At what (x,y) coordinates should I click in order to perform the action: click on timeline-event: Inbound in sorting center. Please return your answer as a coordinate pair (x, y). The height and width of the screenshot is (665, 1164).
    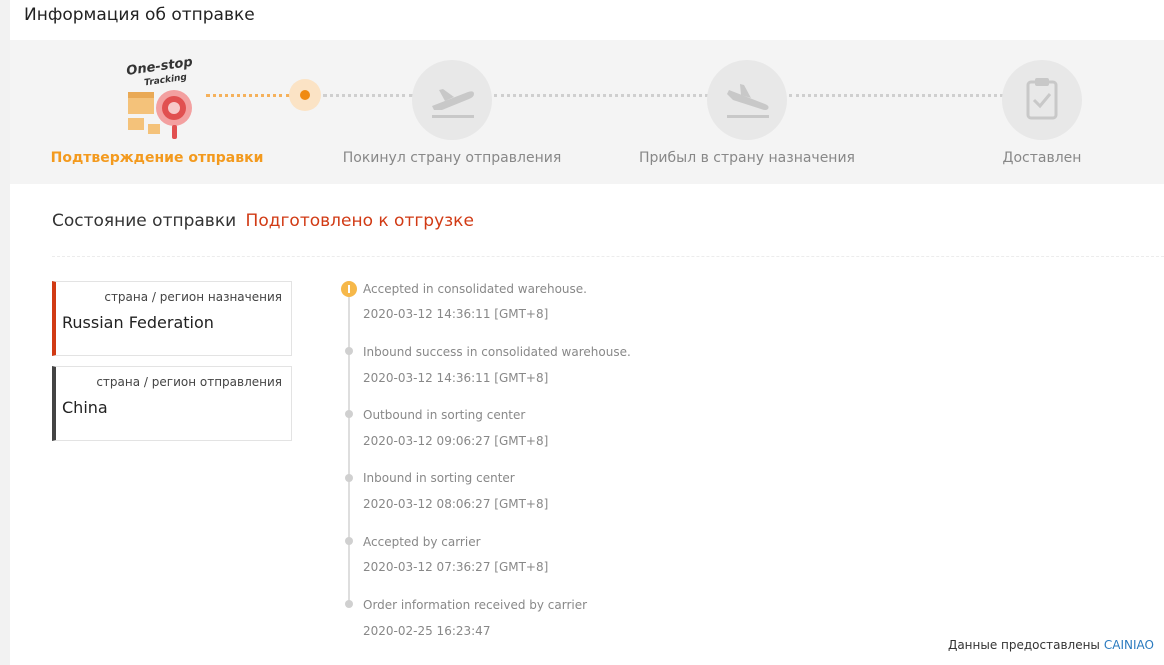
    Looking at the image, I should click on (439, 478).